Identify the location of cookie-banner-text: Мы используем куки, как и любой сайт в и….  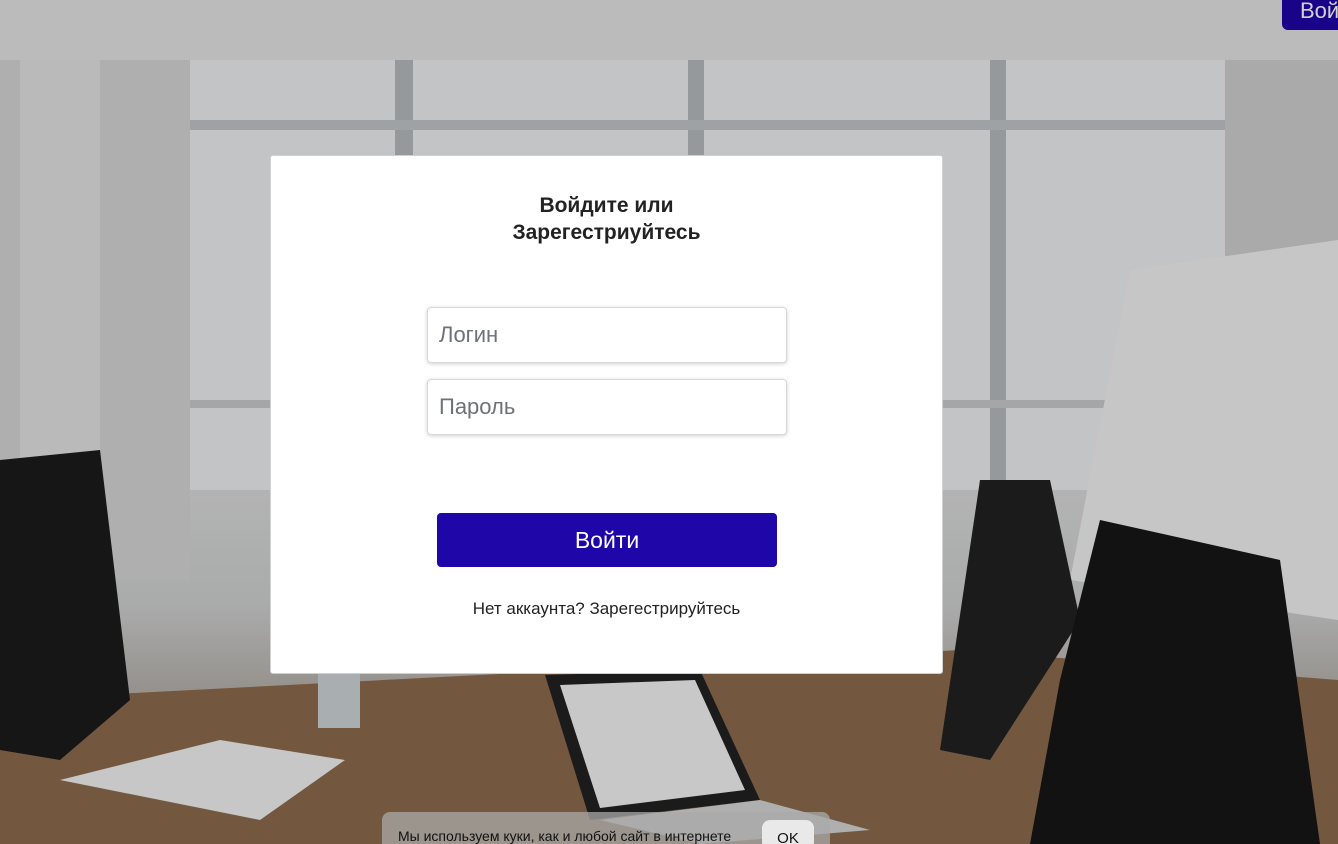
(565, 836).